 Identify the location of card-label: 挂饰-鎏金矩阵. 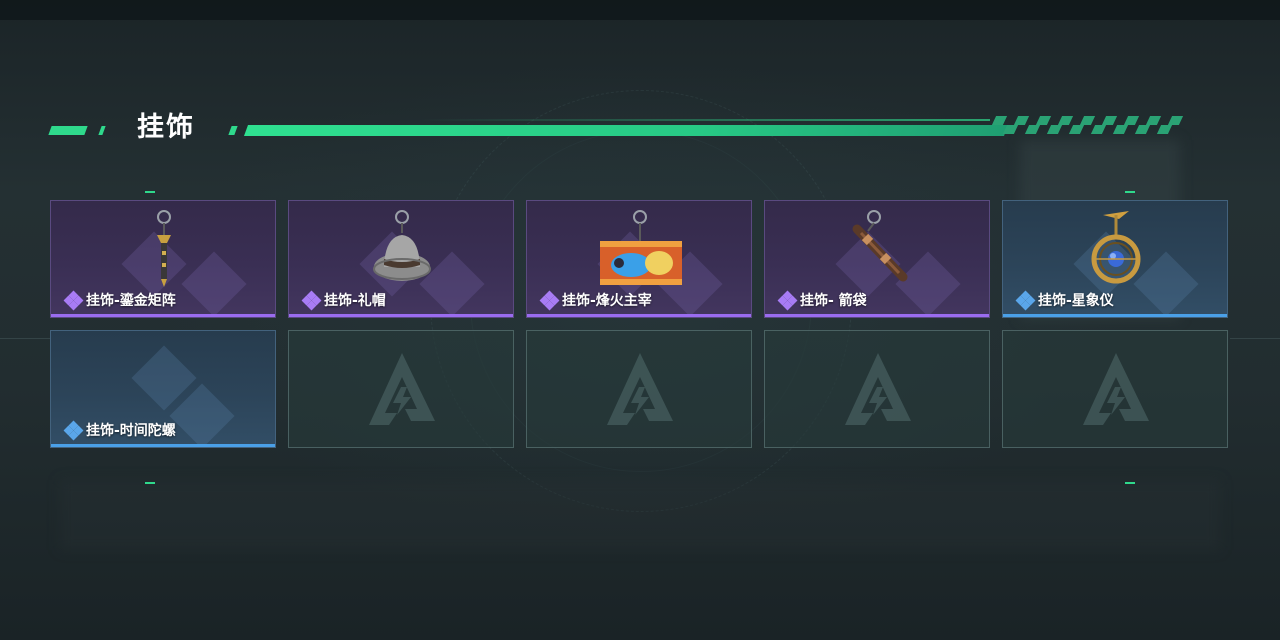
(119, 300).